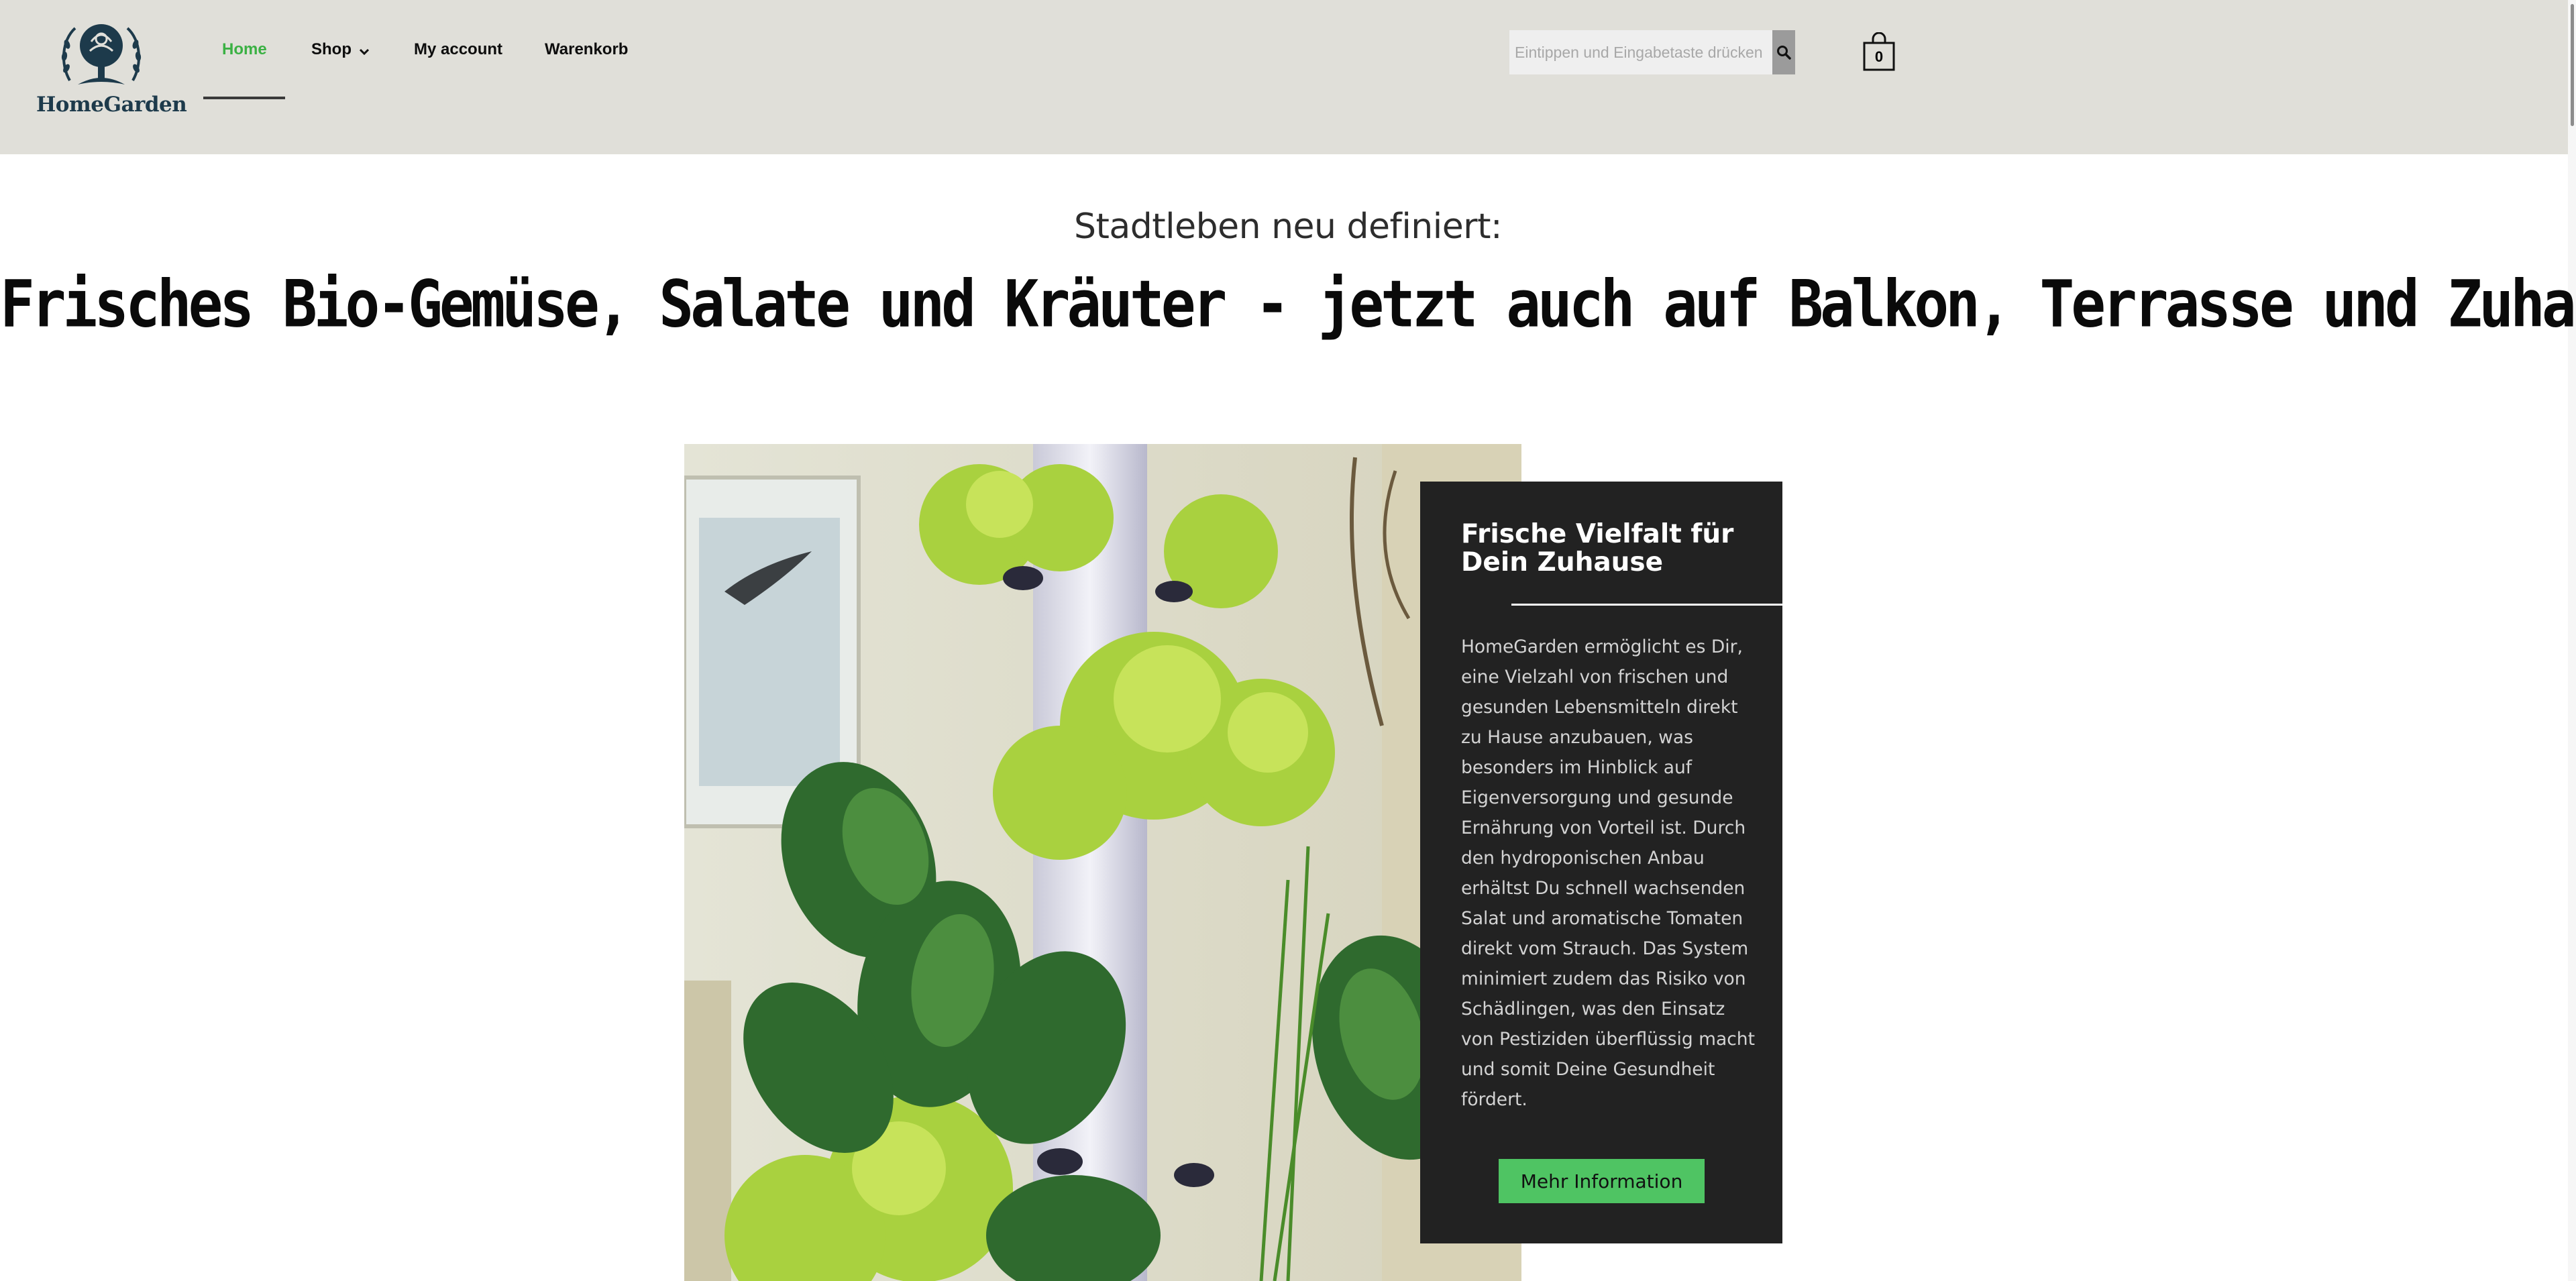  I want to click on hero-subtitle: Stadtleben neu definiert:, so click(1288, 227).